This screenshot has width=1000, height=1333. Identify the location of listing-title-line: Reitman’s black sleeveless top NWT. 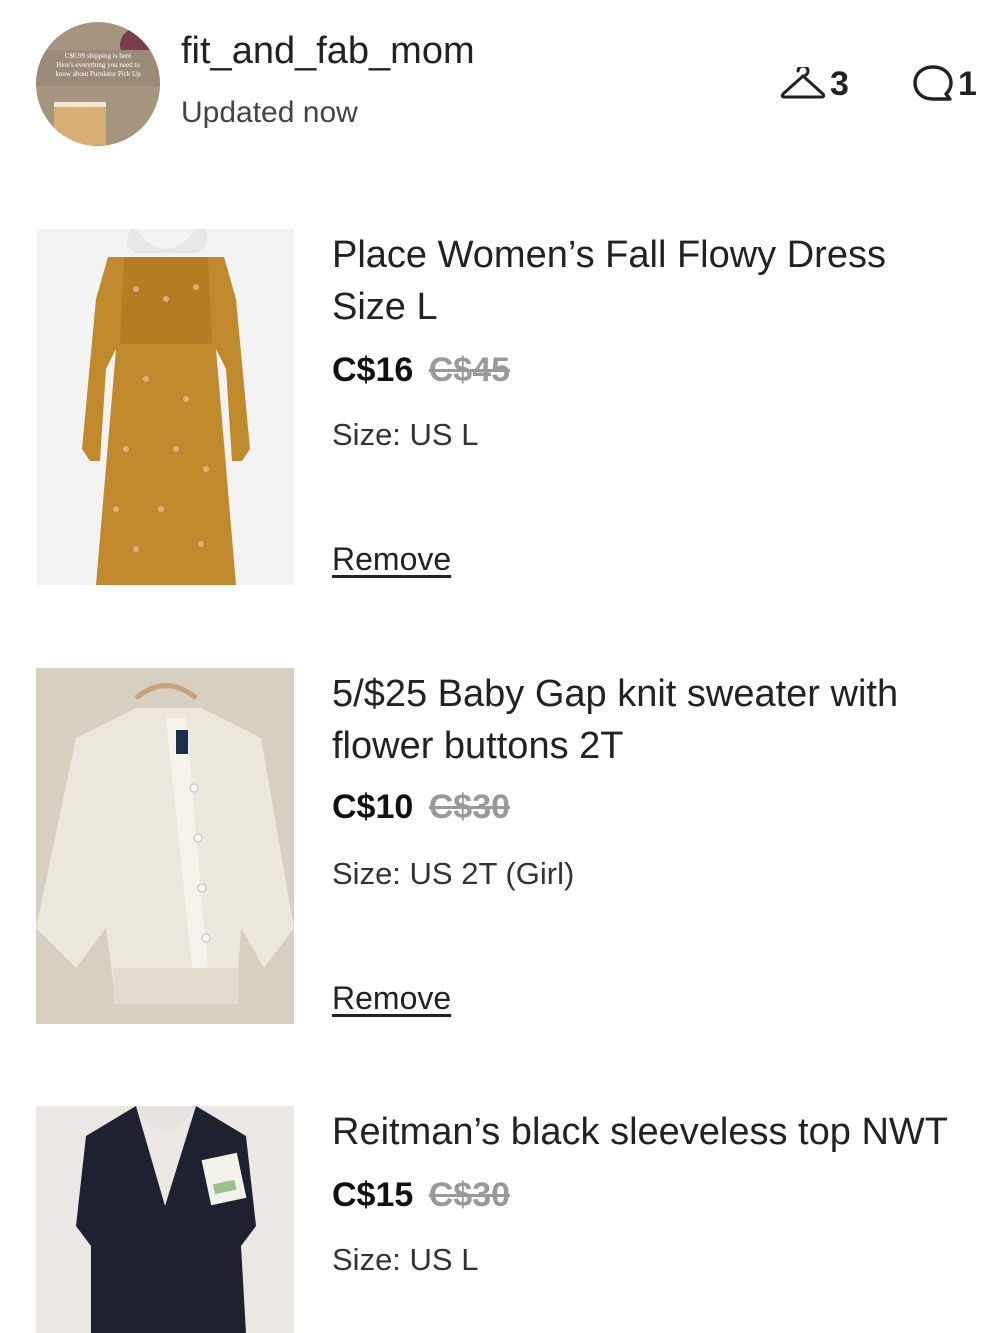
(640, 1132).